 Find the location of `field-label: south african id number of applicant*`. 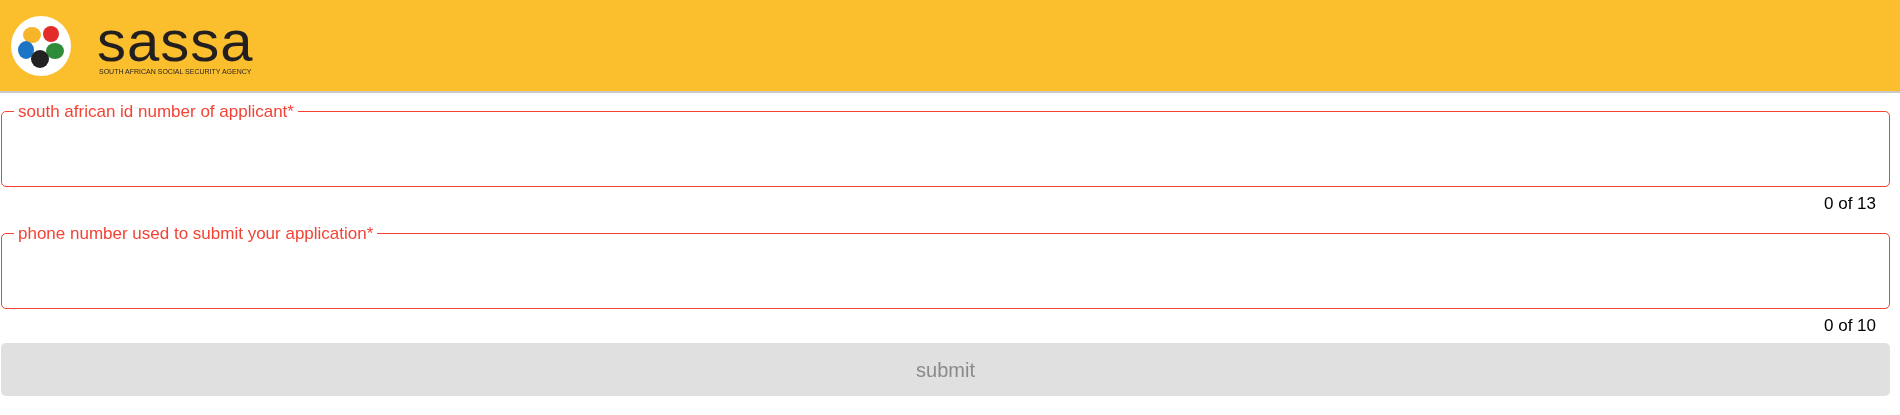

field-label: south african id number of applicant* is located at coordinates (156, 112).